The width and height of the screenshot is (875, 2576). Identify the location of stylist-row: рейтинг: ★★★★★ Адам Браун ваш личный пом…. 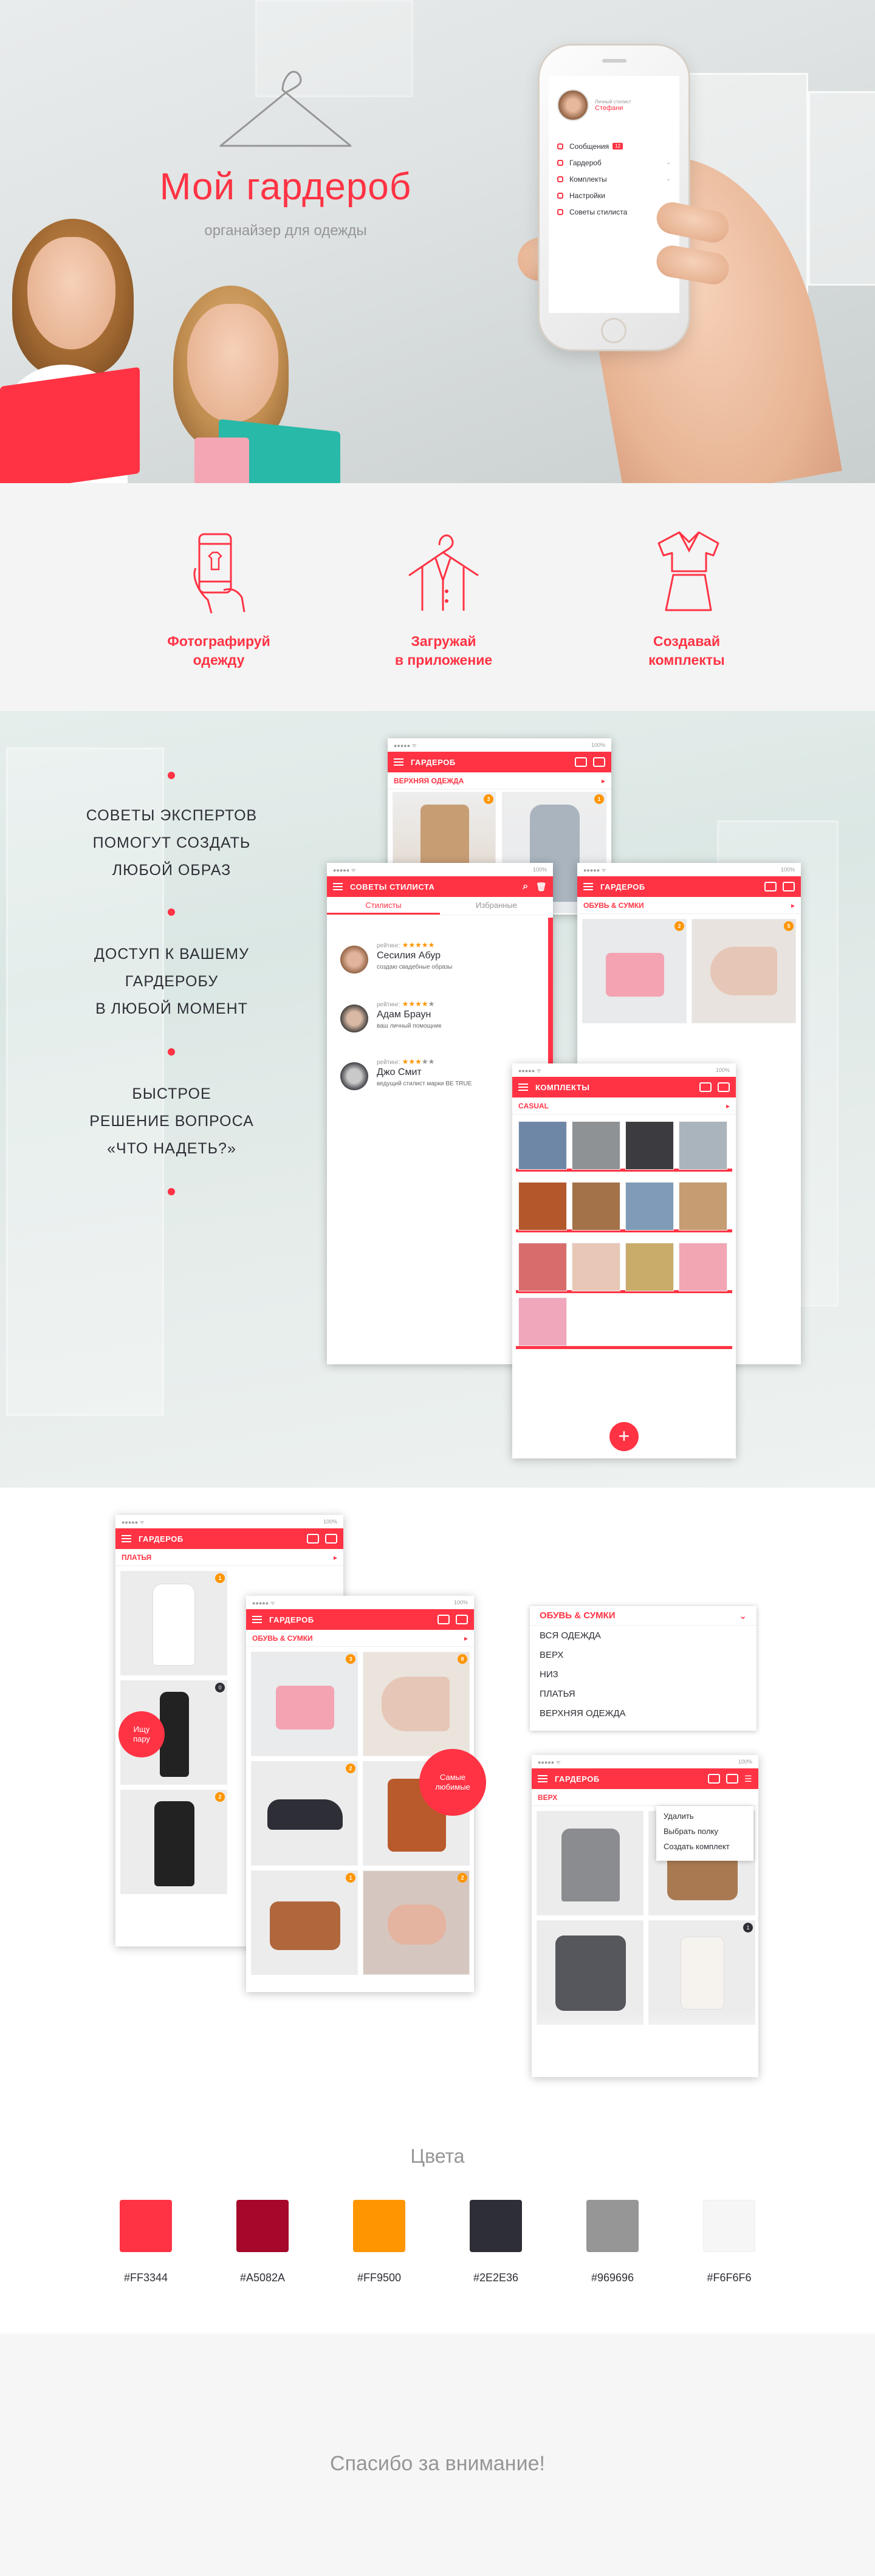
(440, 1018).